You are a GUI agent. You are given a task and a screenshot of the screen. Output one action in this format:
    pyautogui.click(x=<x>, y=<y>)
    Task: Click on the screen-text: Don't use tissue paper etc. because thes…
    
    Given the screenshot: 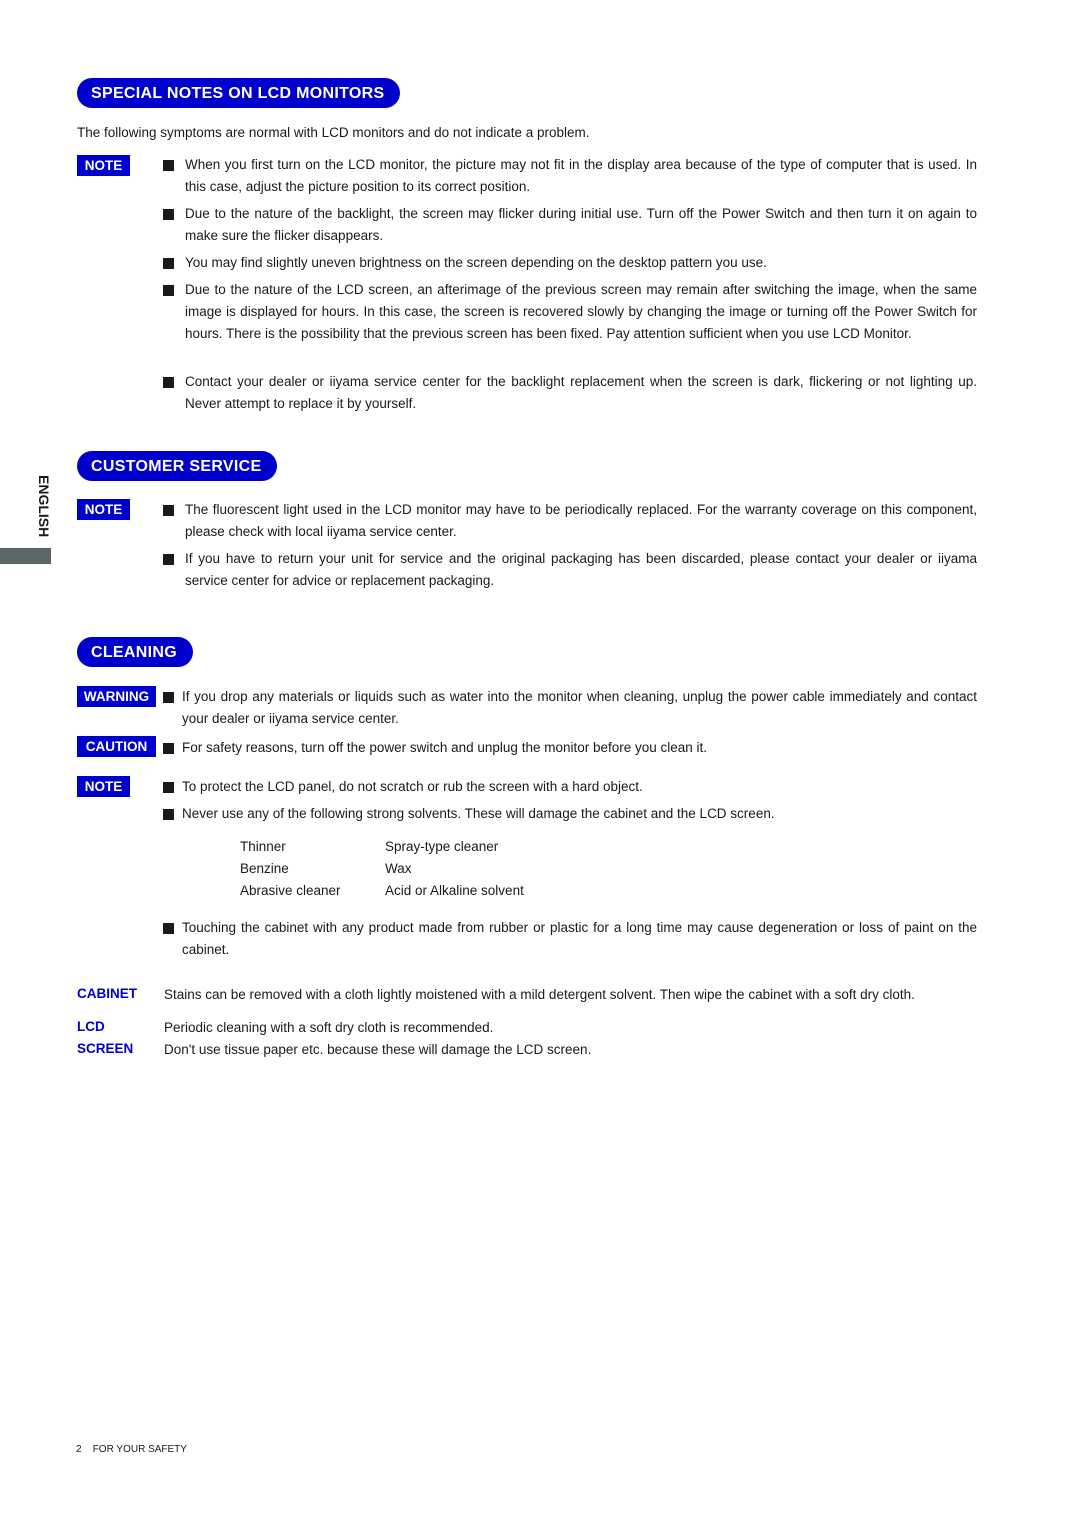 What is the action you would take?
    pyautogui.click(x=378, y=1049)
    